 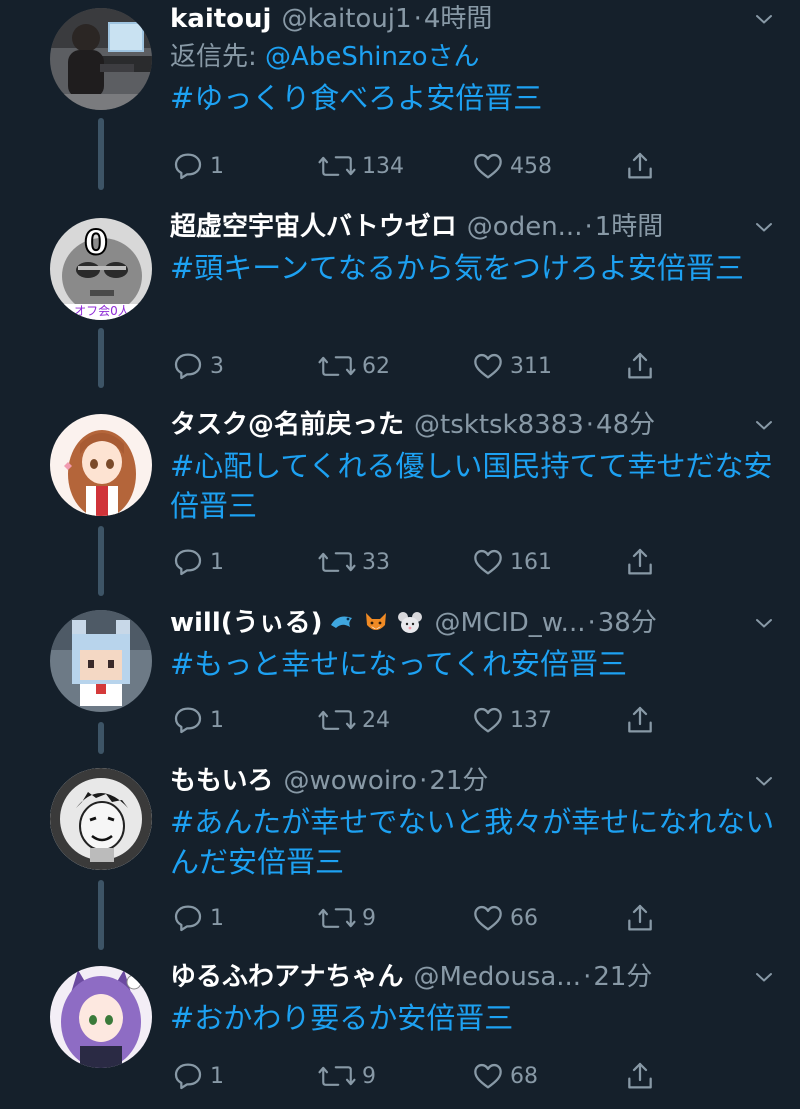 I want to click on like-count: 68, so click(x=524, y=1076).